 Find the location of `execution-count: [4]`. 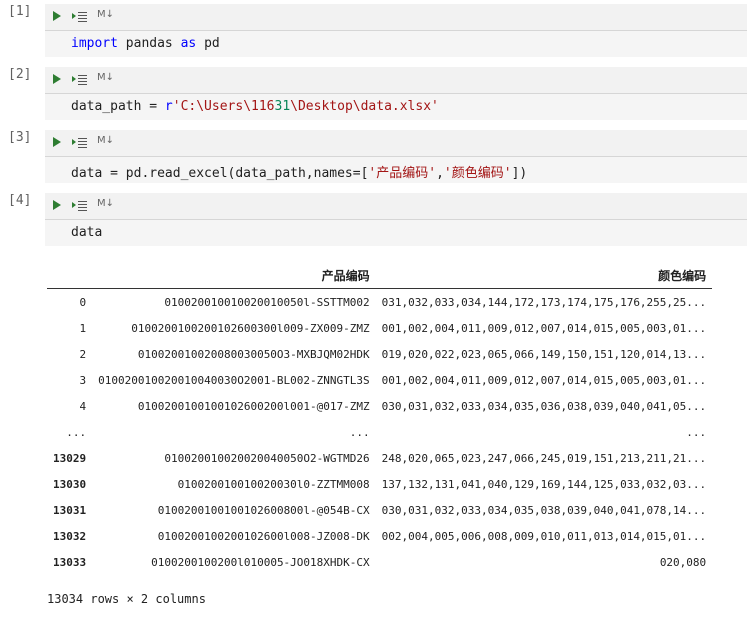

execution-count: [4] is located at coordinates (20, 200).